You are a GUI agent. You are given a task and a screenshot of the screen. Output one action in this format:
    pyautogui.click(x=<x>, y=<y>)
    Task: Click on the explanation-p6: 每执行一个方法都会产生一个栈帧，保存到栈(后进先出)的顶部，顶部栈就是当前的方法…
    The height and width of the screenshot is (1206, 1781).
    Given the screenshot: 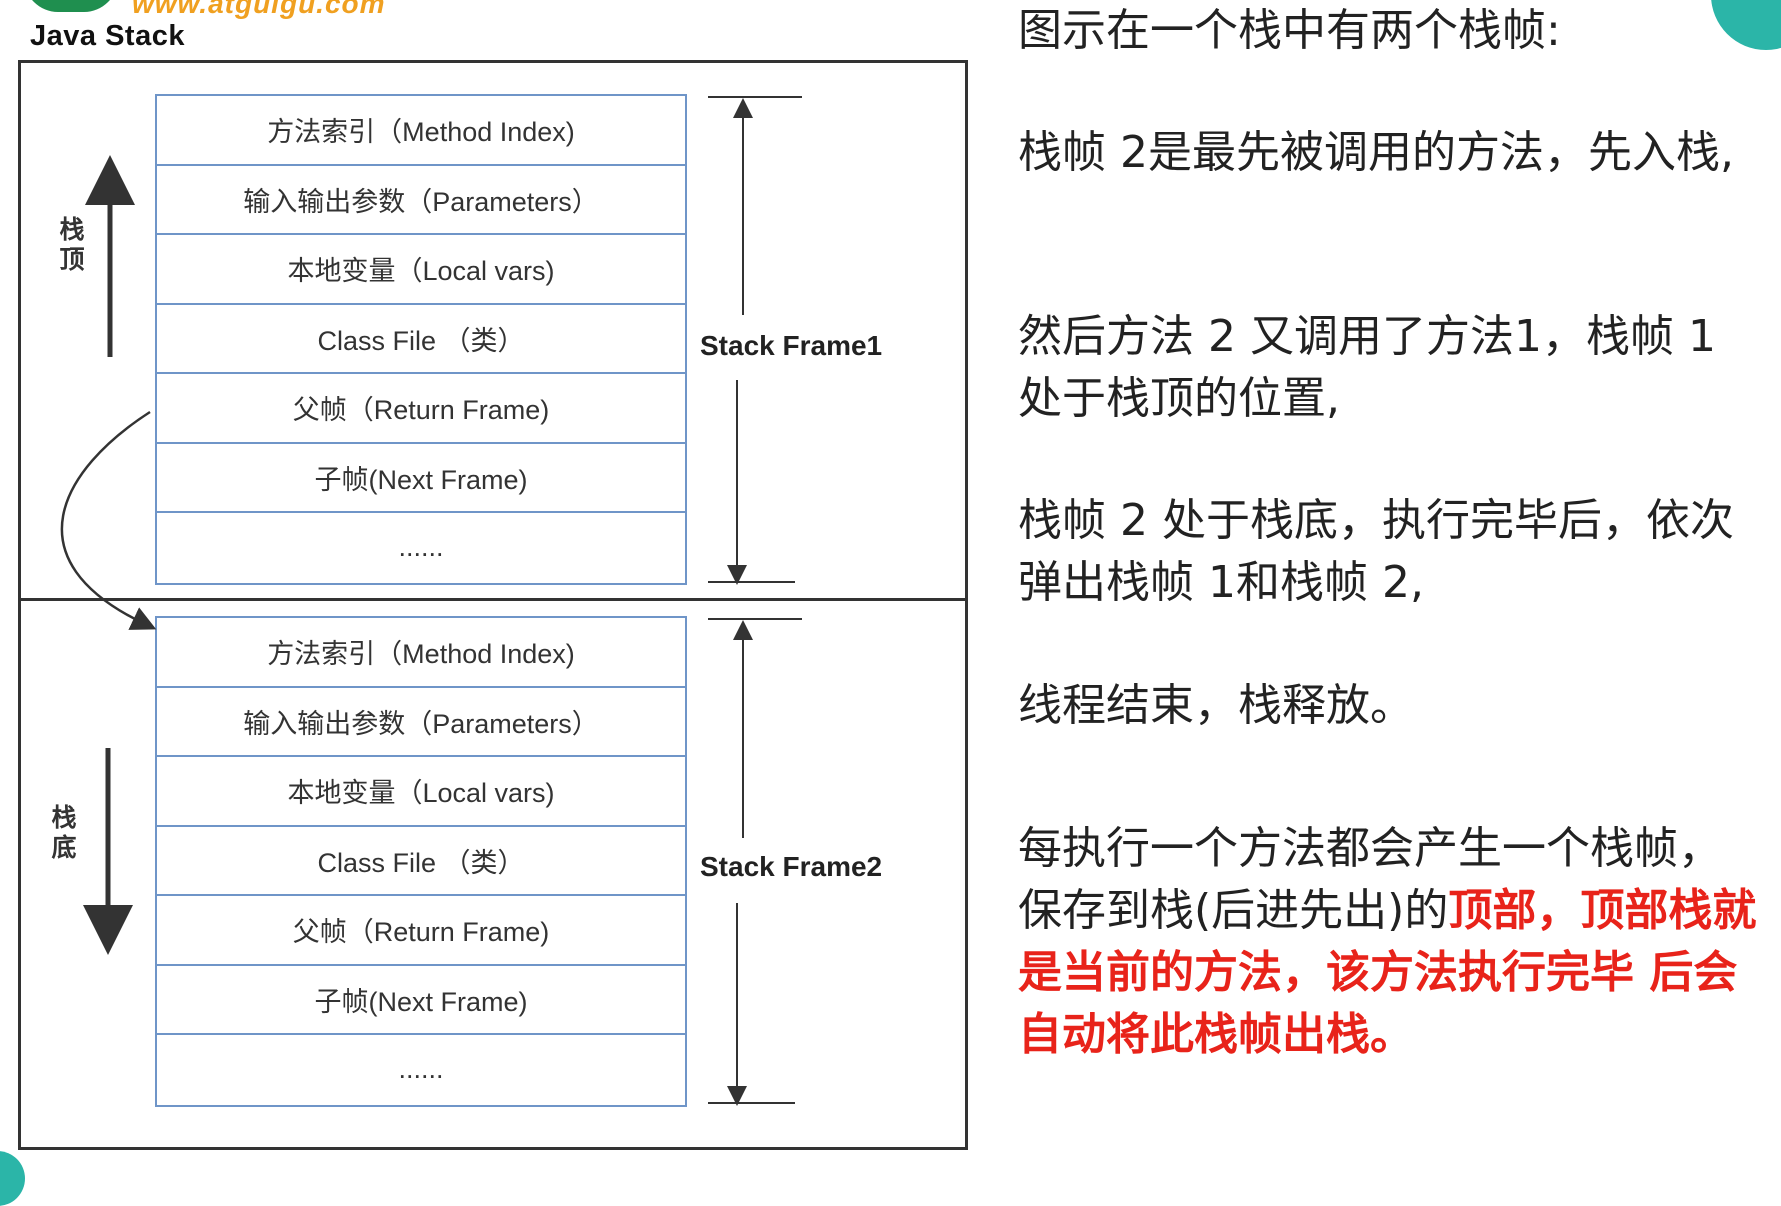 What is the action you would take?
    pyautogui.click(x=1388, y=942)
    